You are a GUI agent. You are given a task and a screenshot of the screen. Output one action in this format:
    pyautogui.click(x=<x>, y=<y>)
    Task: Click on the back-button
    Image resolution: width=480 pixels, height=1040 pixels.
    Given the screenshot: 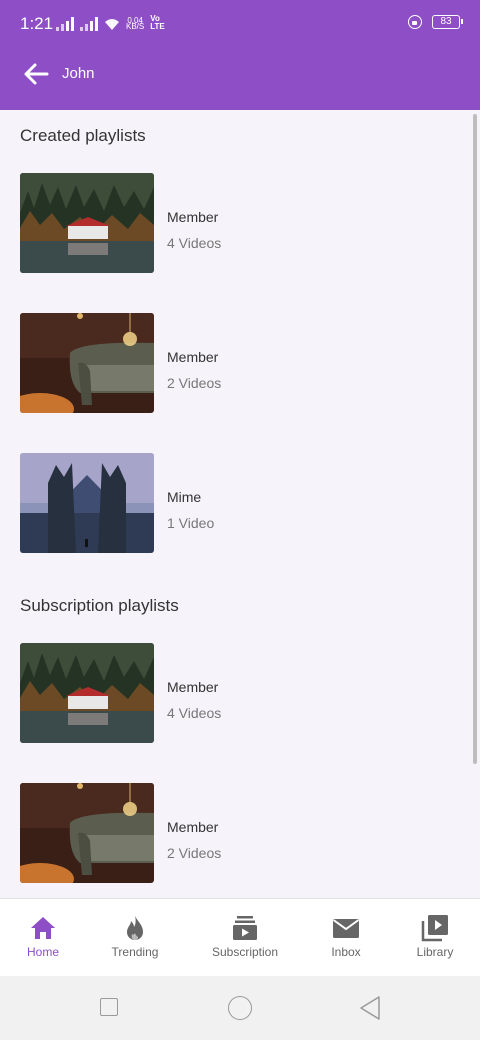 What is the action you would take?
    pyautogui.click(x=38, y=74)
    